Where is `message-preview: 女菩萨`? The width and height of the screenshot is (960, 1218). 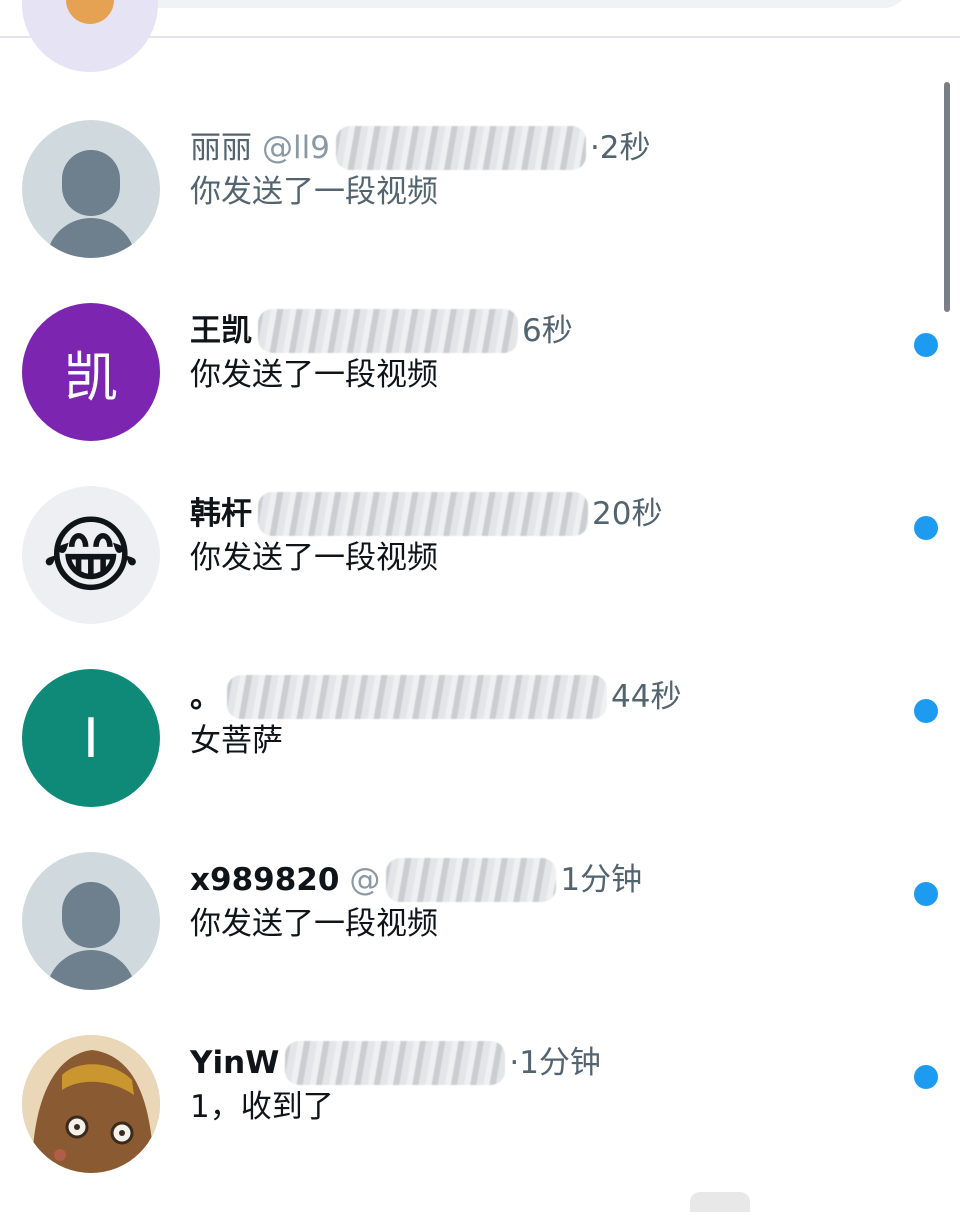
message-preview: 女菩萨 is located at coordinates (236, 741).